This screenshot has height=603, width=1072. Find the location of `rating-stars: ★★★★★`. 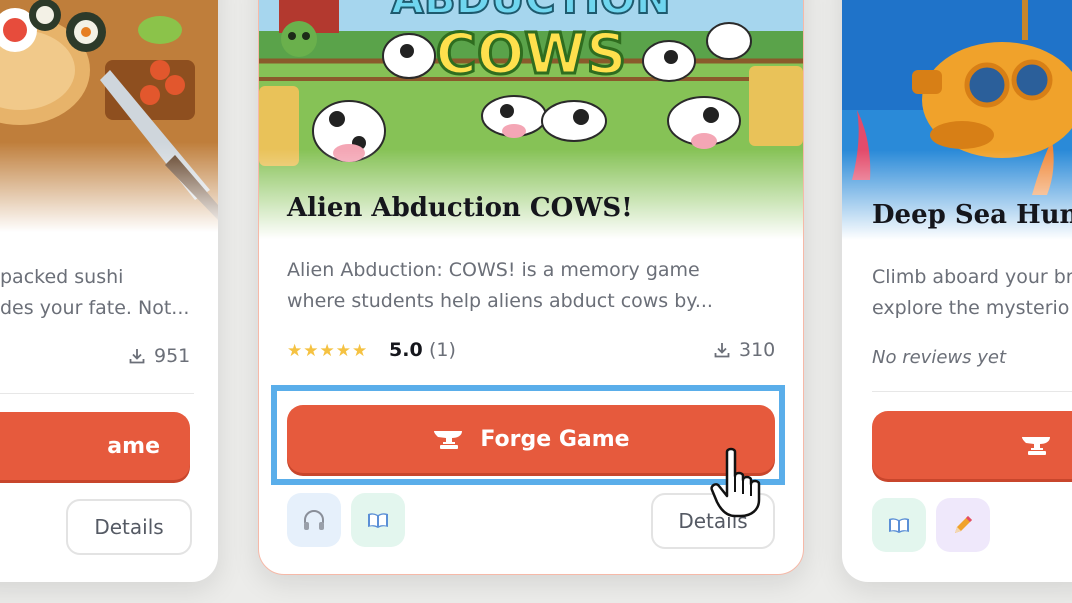

rating-stars: ★★★★★ is located at coordinates (328, 351).